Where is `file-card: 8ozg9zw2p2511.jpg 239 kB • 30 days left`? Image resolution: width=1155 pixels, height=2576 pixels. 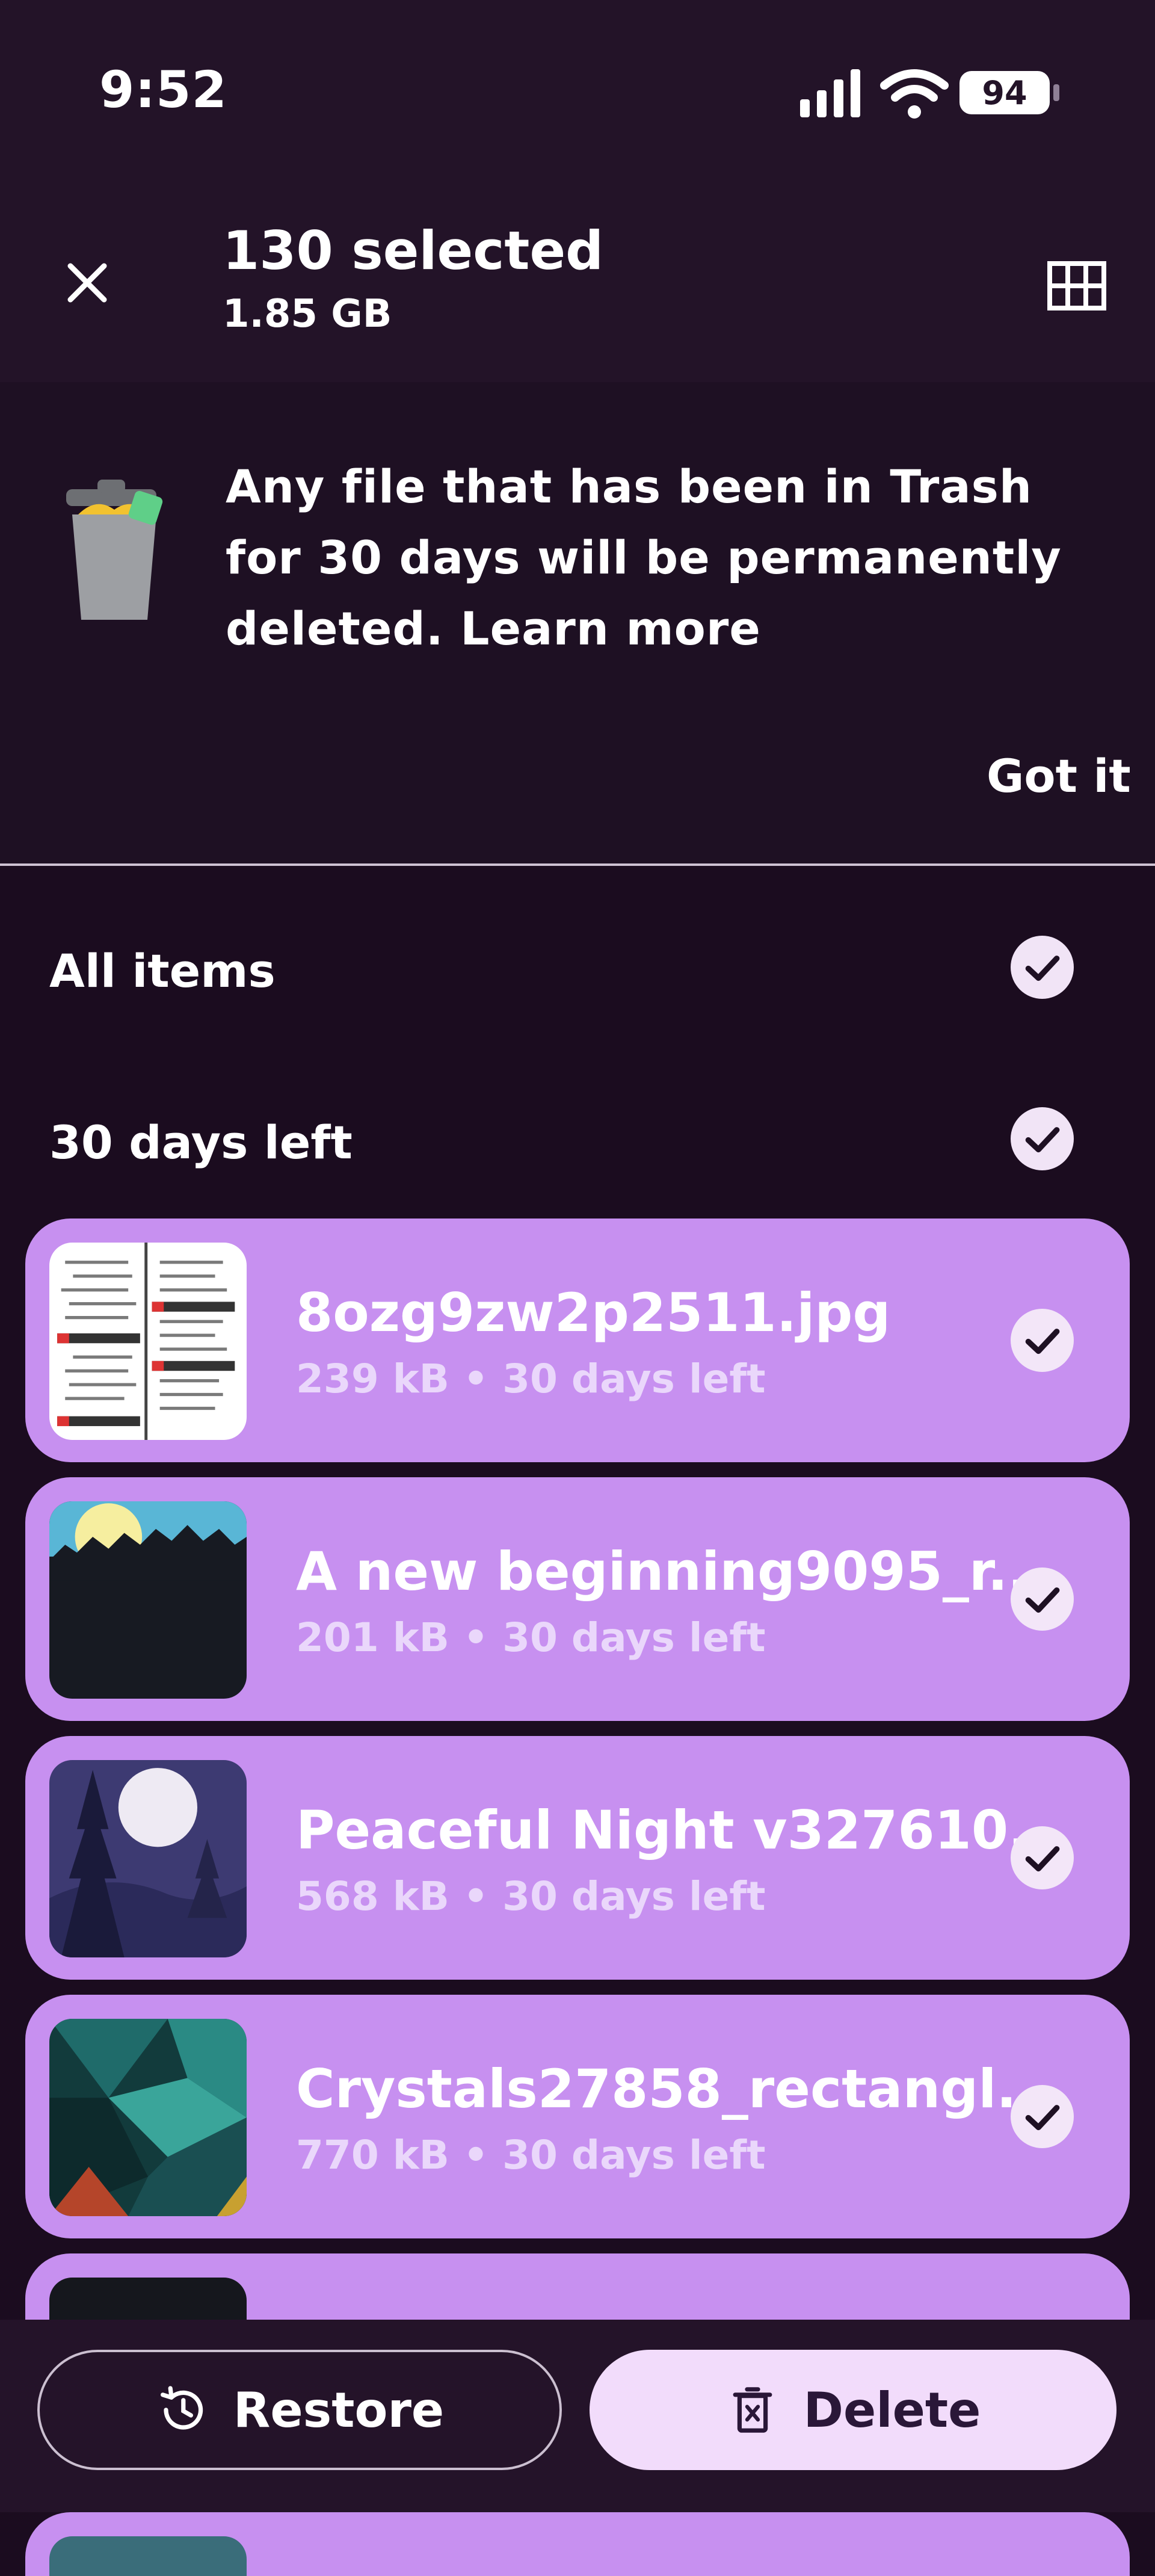 file-card: 8ozg9zw2p2511.jpg 239 kB • 30 days left is located at coordinates (578, 1340).